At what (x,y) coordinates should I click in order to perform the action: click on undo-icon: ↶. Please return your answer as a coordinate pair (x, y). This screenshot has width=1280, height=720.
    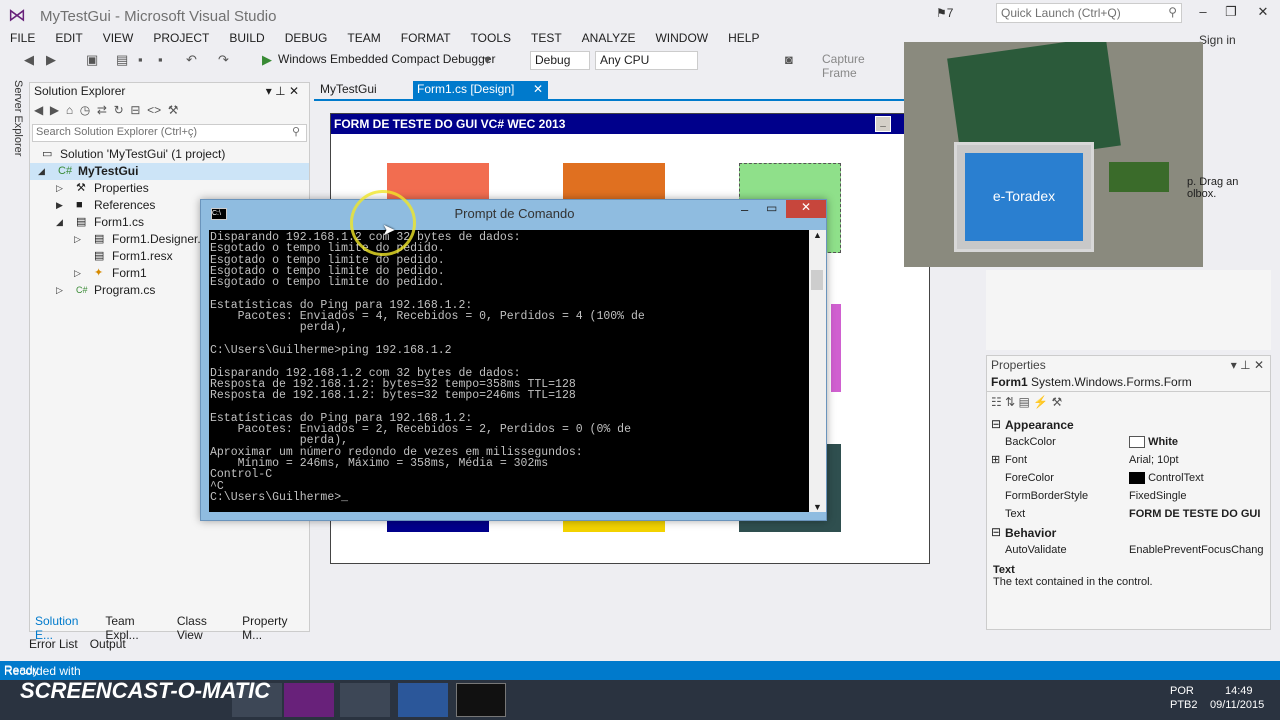
    Looking at the image, I should click on (191, 60).